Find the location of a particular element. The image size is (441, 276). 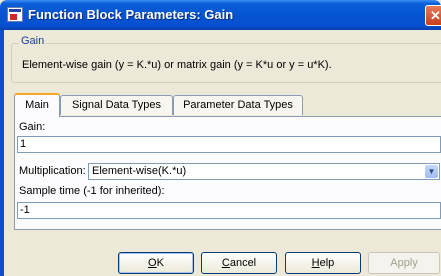

tab-signal-data-types: Signal Data Types is located at coordinates (116, 105).